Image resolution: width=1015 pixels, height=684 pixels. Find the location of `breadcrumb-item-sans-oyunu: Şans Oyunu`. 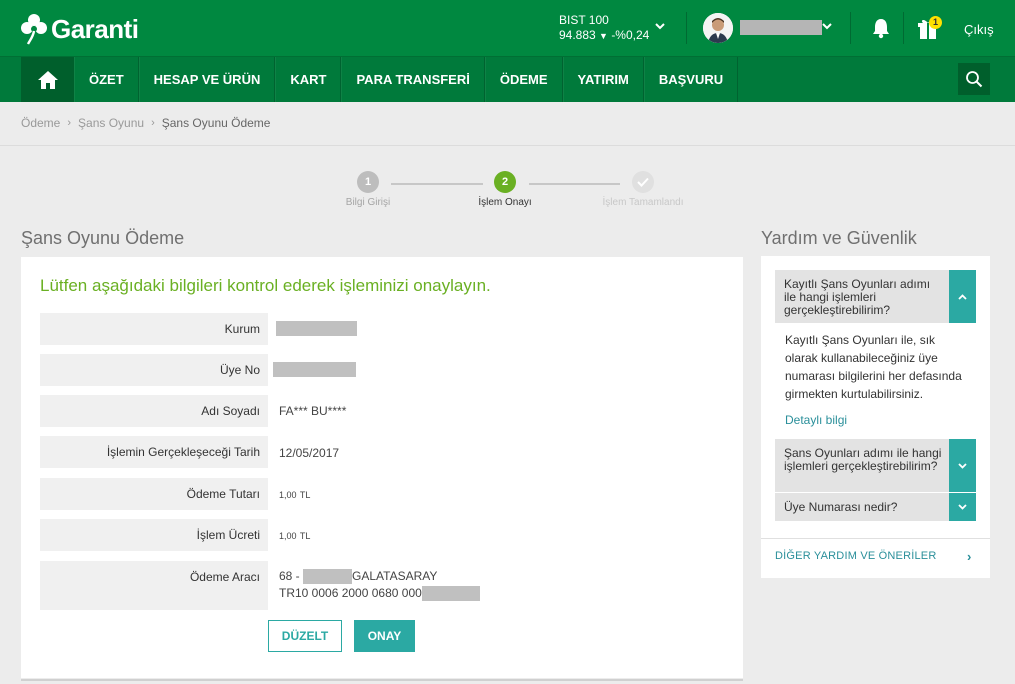

breadcrumb-item-sans-oyunu: Şans Oyunu is located at coordinates (111, 123).